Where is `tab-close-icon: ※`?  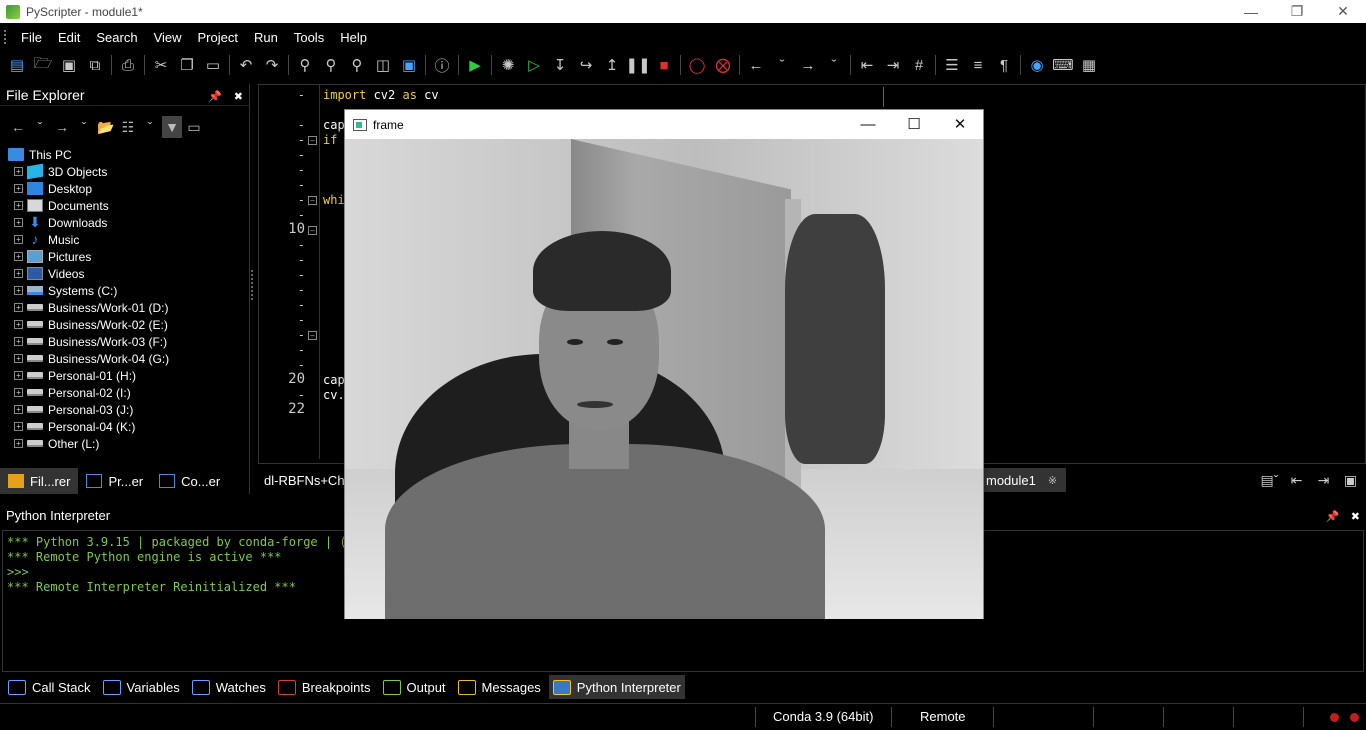 tab-close-icon: ※ is located at coordinates (1052, 480).